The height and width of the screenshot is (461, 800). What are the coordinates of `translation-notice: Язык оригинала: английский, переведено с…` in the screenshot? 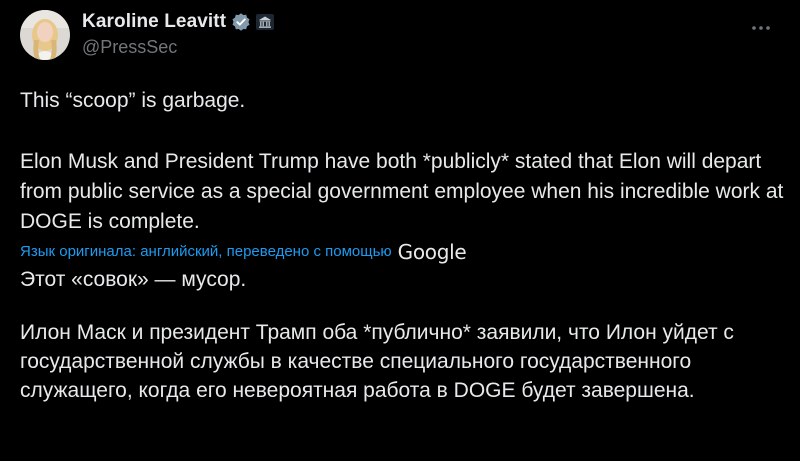 It's located at (405, 252).